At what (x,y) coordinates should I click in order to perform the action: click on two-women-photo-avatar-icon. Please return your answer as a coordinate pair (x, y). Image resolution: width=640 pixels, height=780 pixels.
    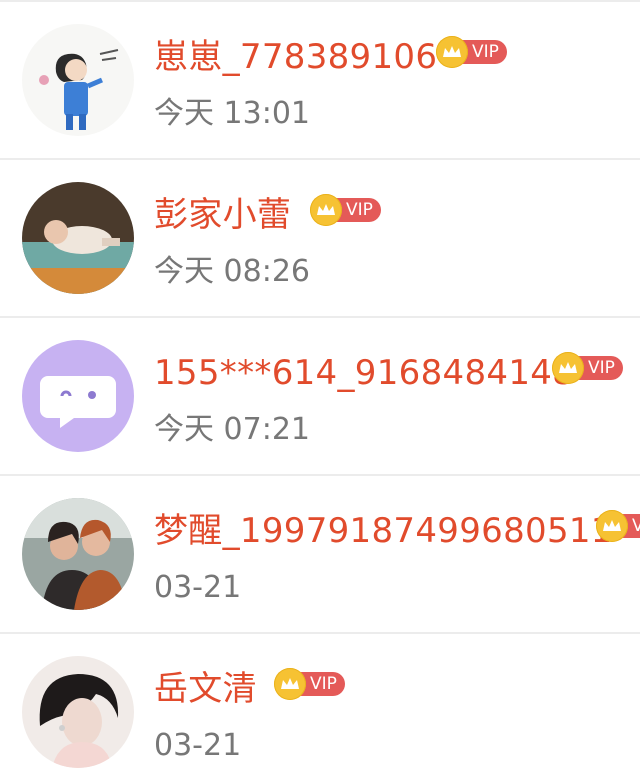
    Looking at the image, I should click on (78, 554).